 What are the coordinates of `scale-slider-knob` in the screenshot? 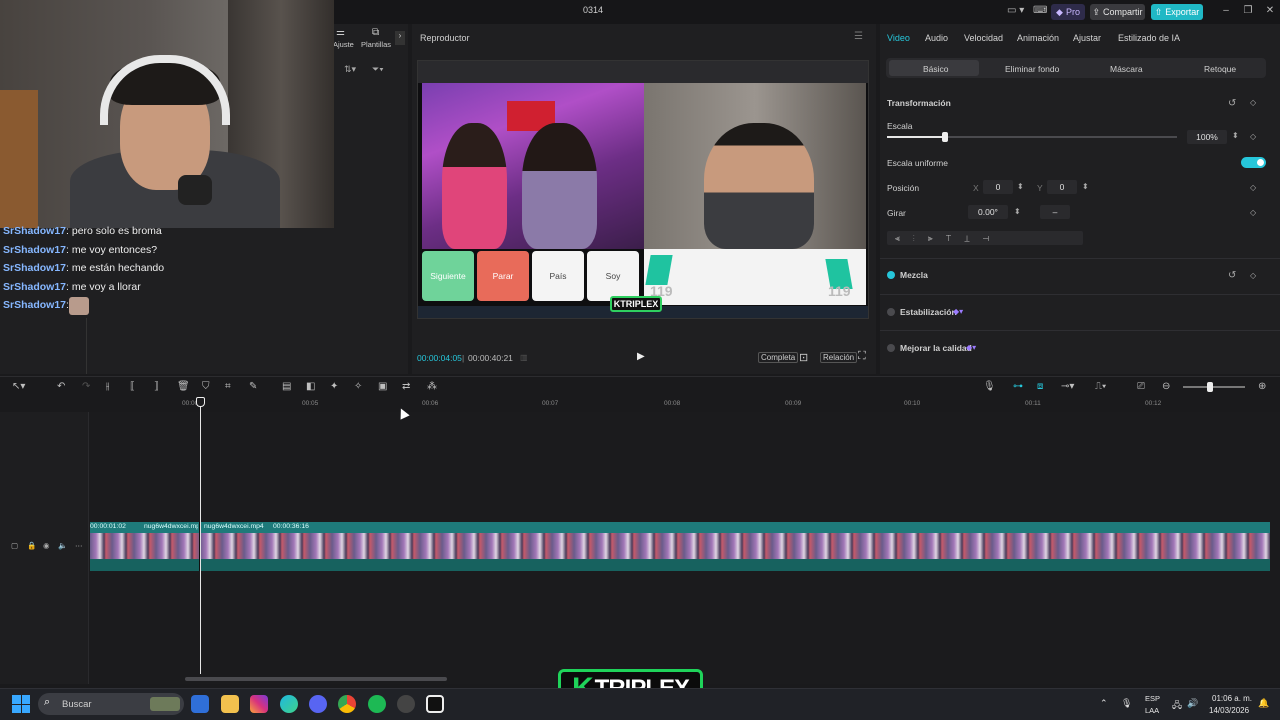 It's located at (945, 137).